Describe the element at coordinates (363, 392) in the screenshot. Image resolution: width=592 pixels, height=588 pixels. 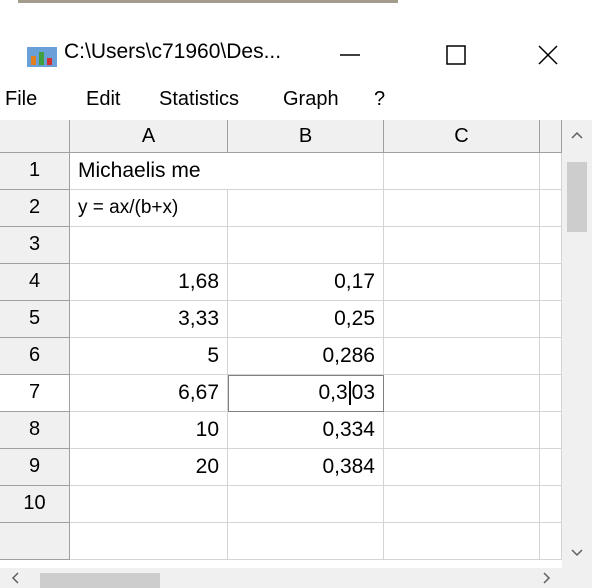
I see `cell-b7-text-after-caret: 03` at that location.